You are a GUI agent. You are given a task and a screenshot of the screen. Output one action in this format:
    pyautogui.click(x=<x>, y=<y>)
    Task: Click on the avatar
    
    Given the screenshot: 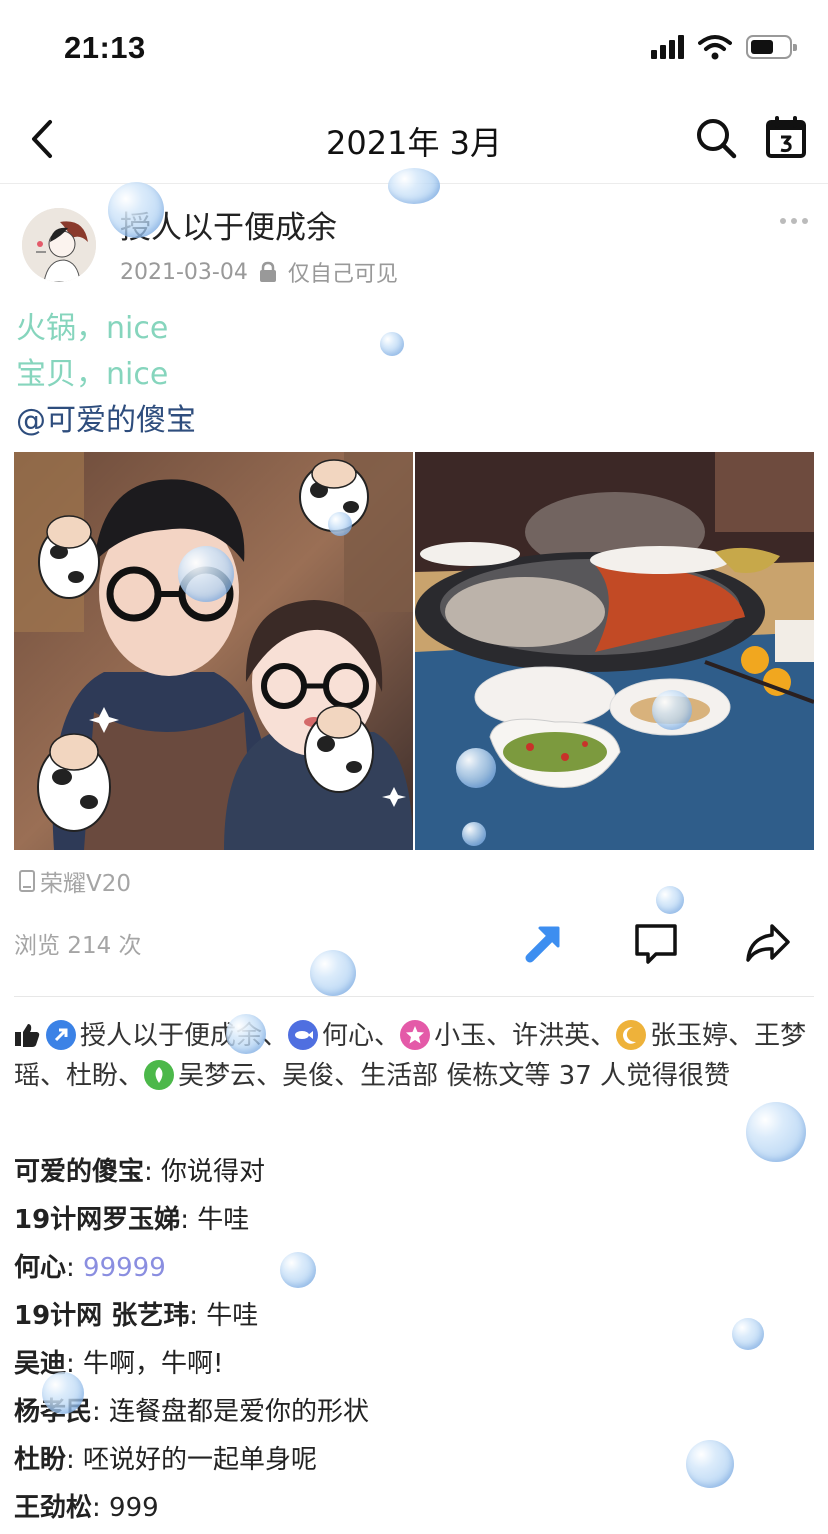 What is the action you would take?
    pyautogui.click(x=59, y=245)
    